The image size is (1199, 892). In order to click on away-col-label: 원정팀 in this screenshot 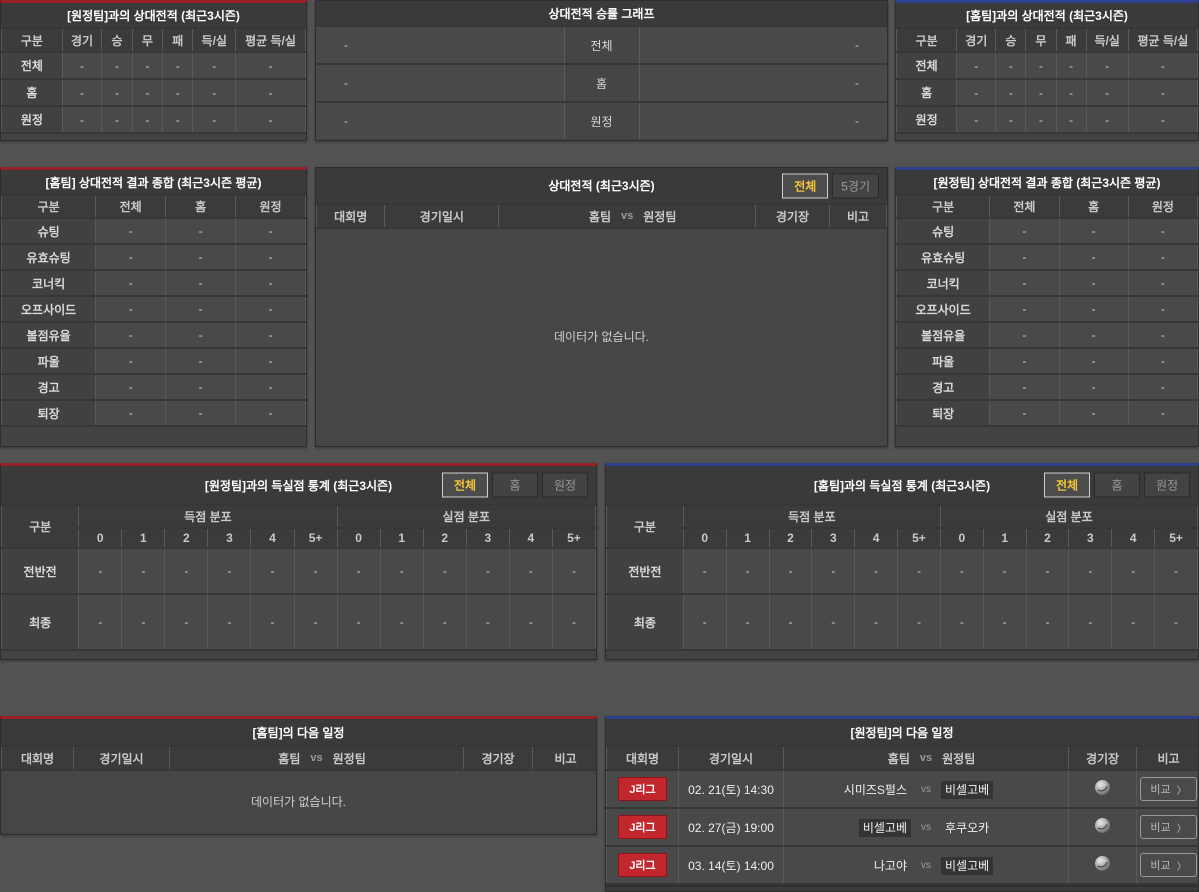, I will do `click(959, 758)`.